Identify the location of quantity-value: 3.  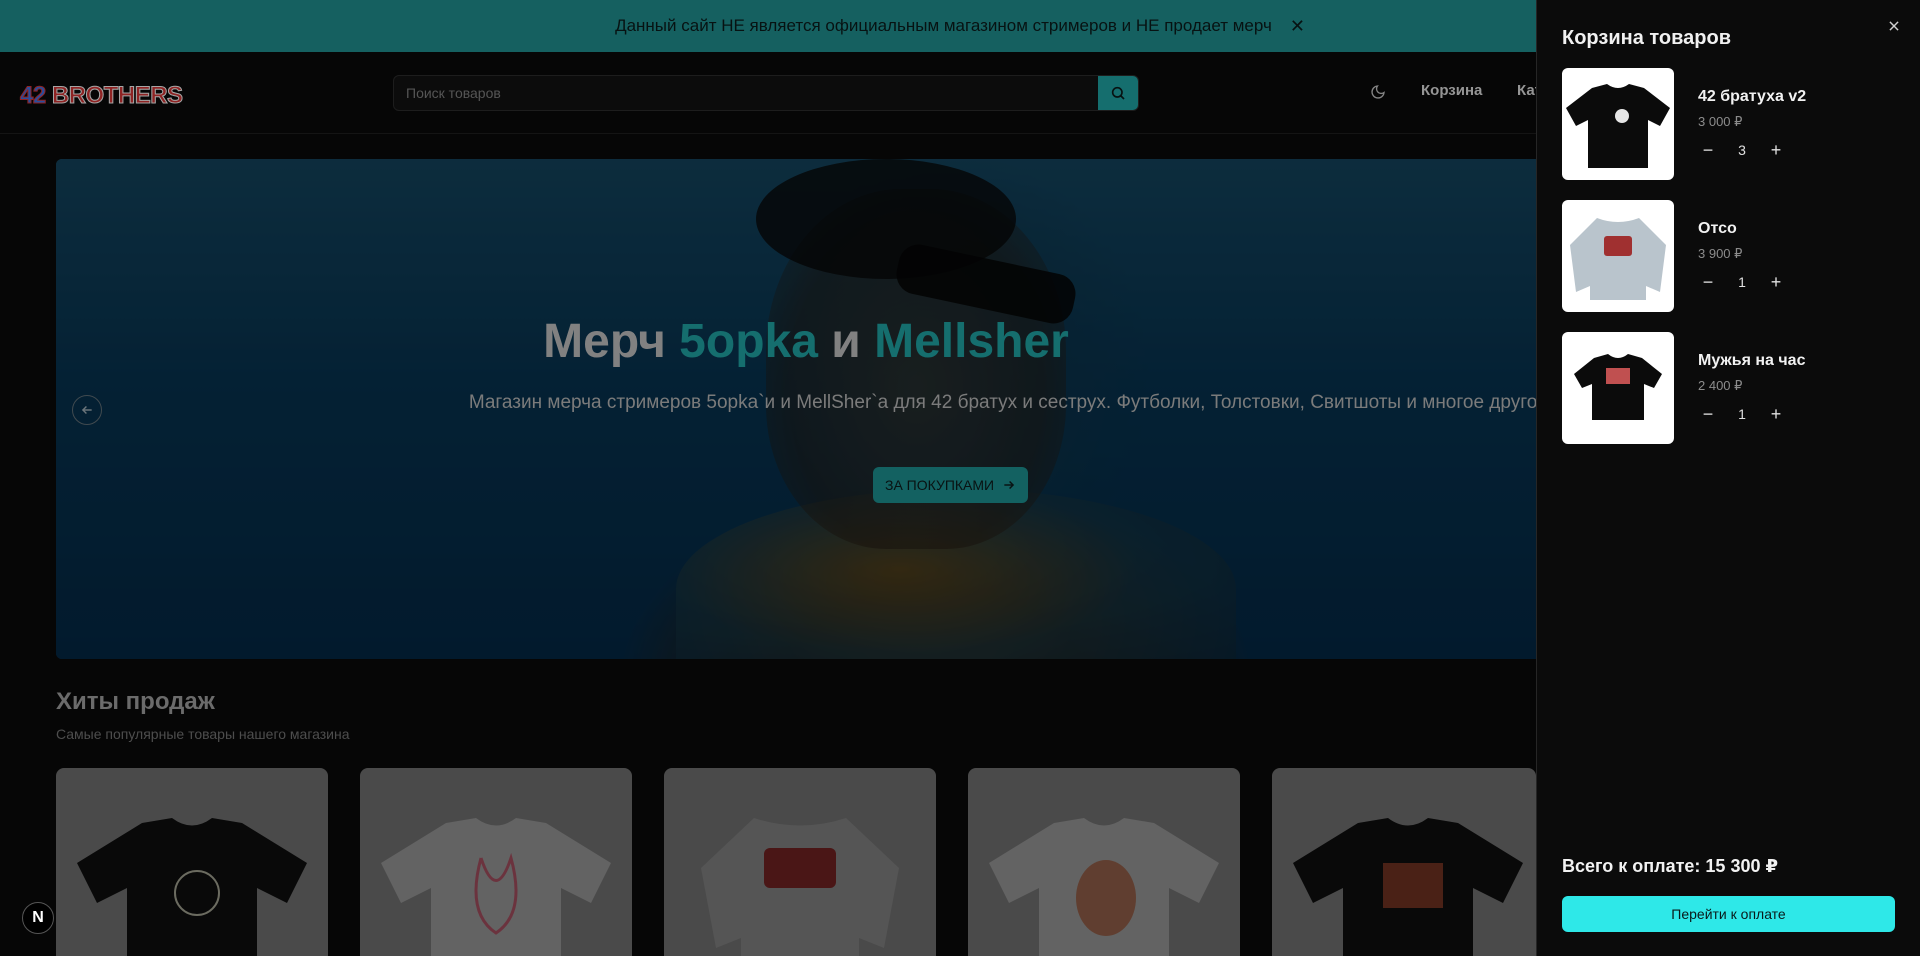
(1742, 150).